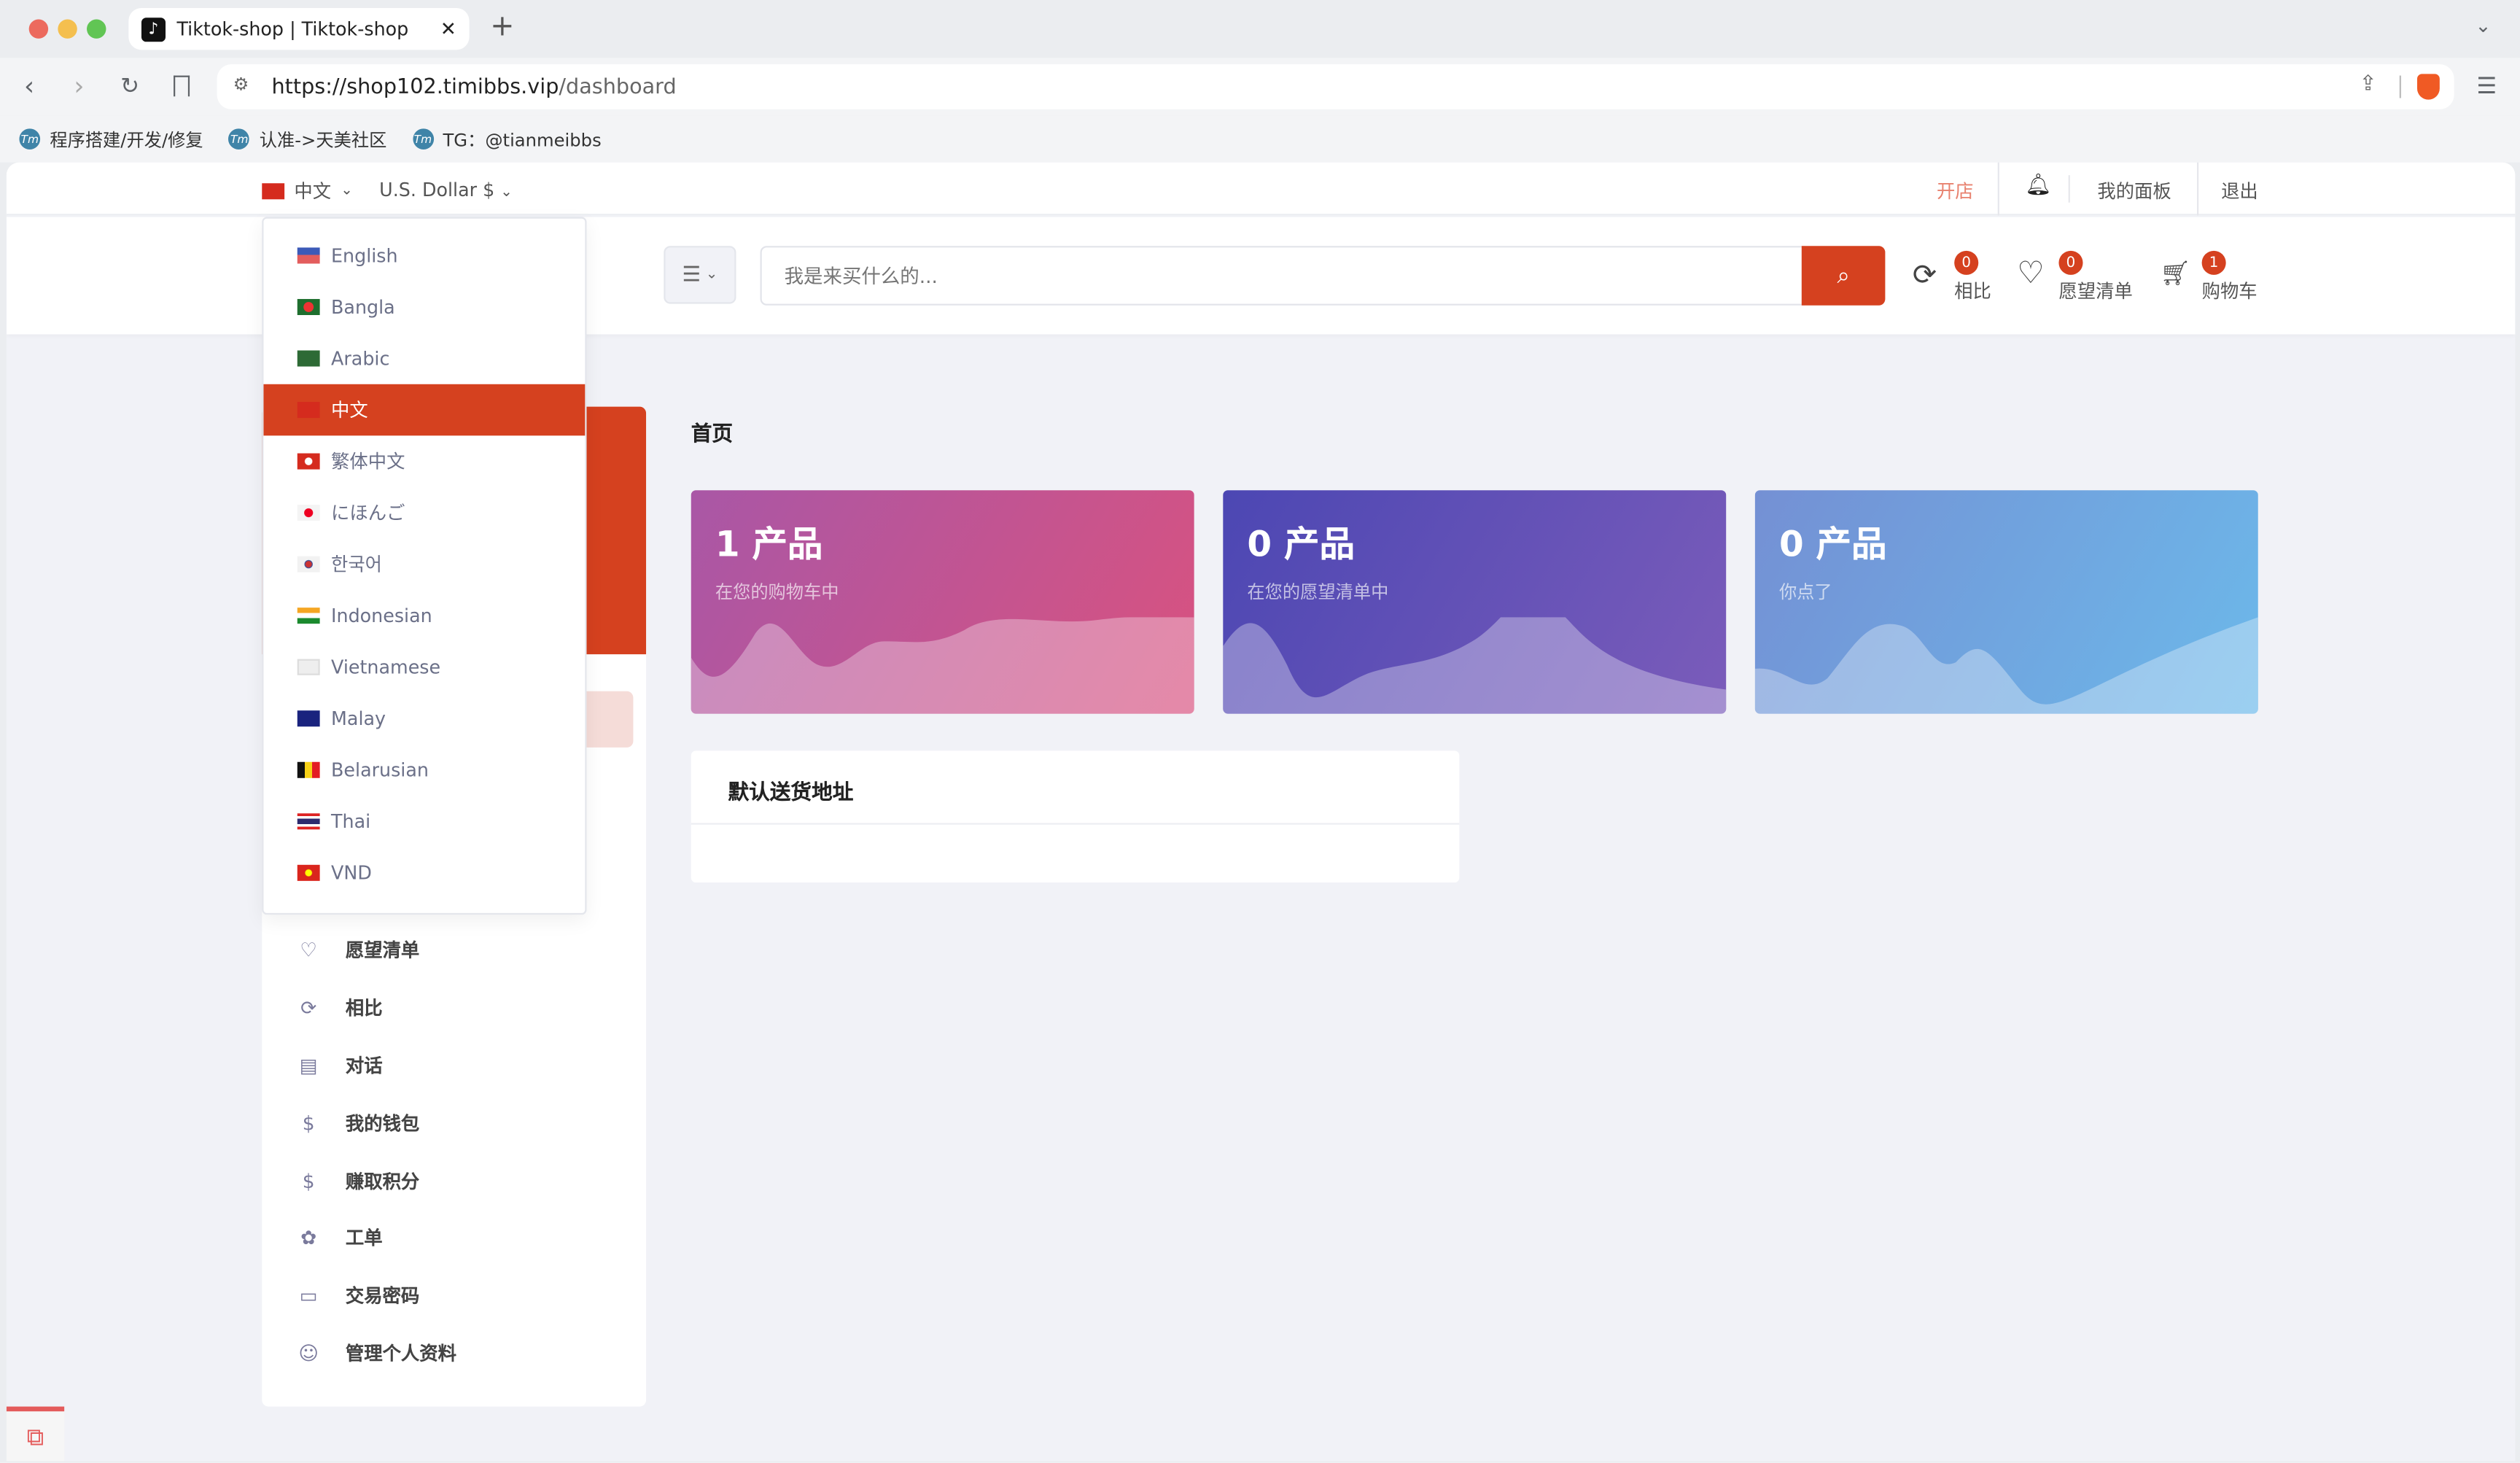 This screenshot has height=1463, width=2520. Describe the element at coordinates (368, 512) in the screenshot. I see `language-option-label: にほんご` at that location.